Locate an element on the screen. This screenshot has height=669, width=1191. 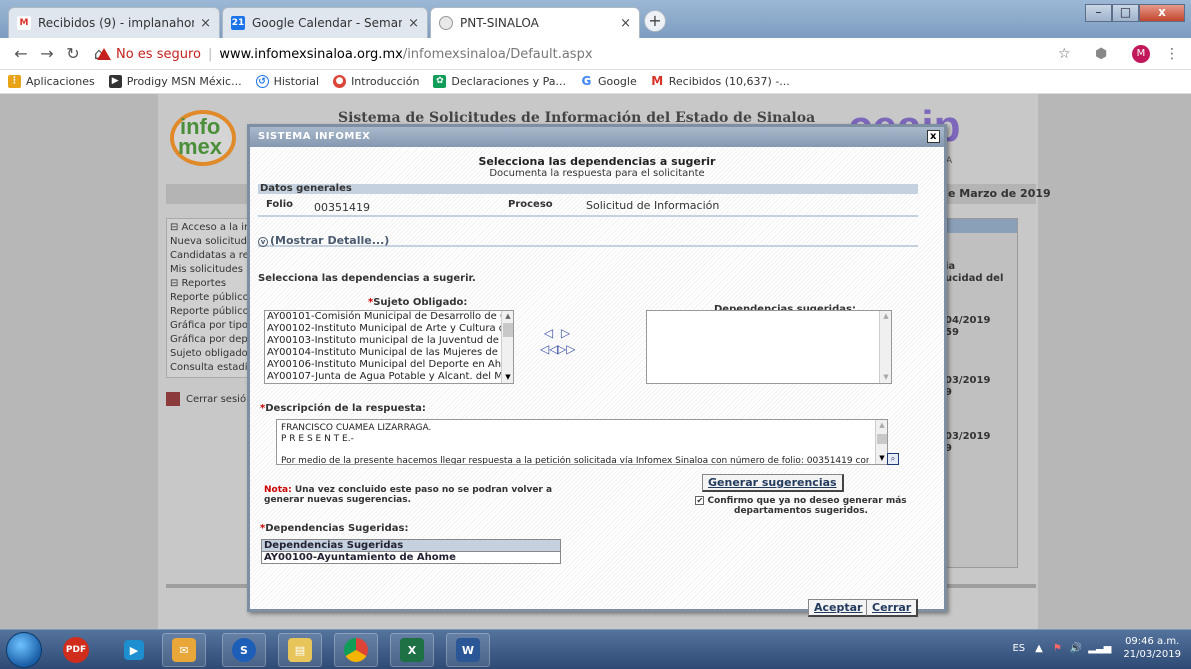
move-right-icon: ▷ is located at coordinates (565, 333).